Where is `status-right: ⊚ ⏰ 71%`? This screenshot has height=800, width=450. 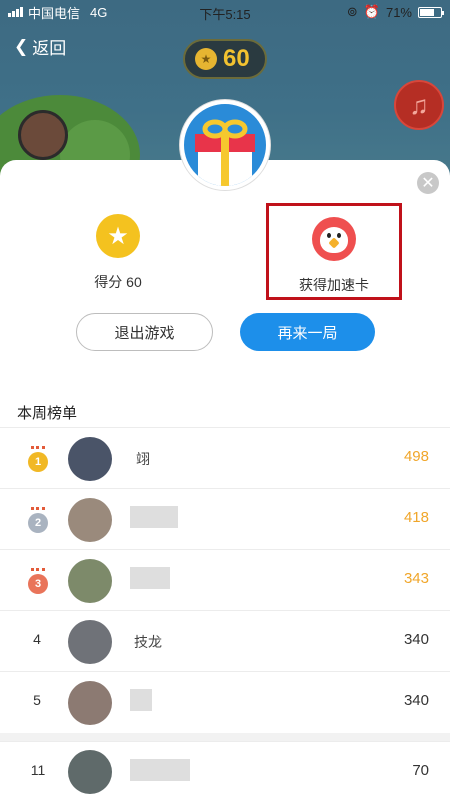 status-right: ⊚ ⏰ 71% is located at coordinates (395, 12).